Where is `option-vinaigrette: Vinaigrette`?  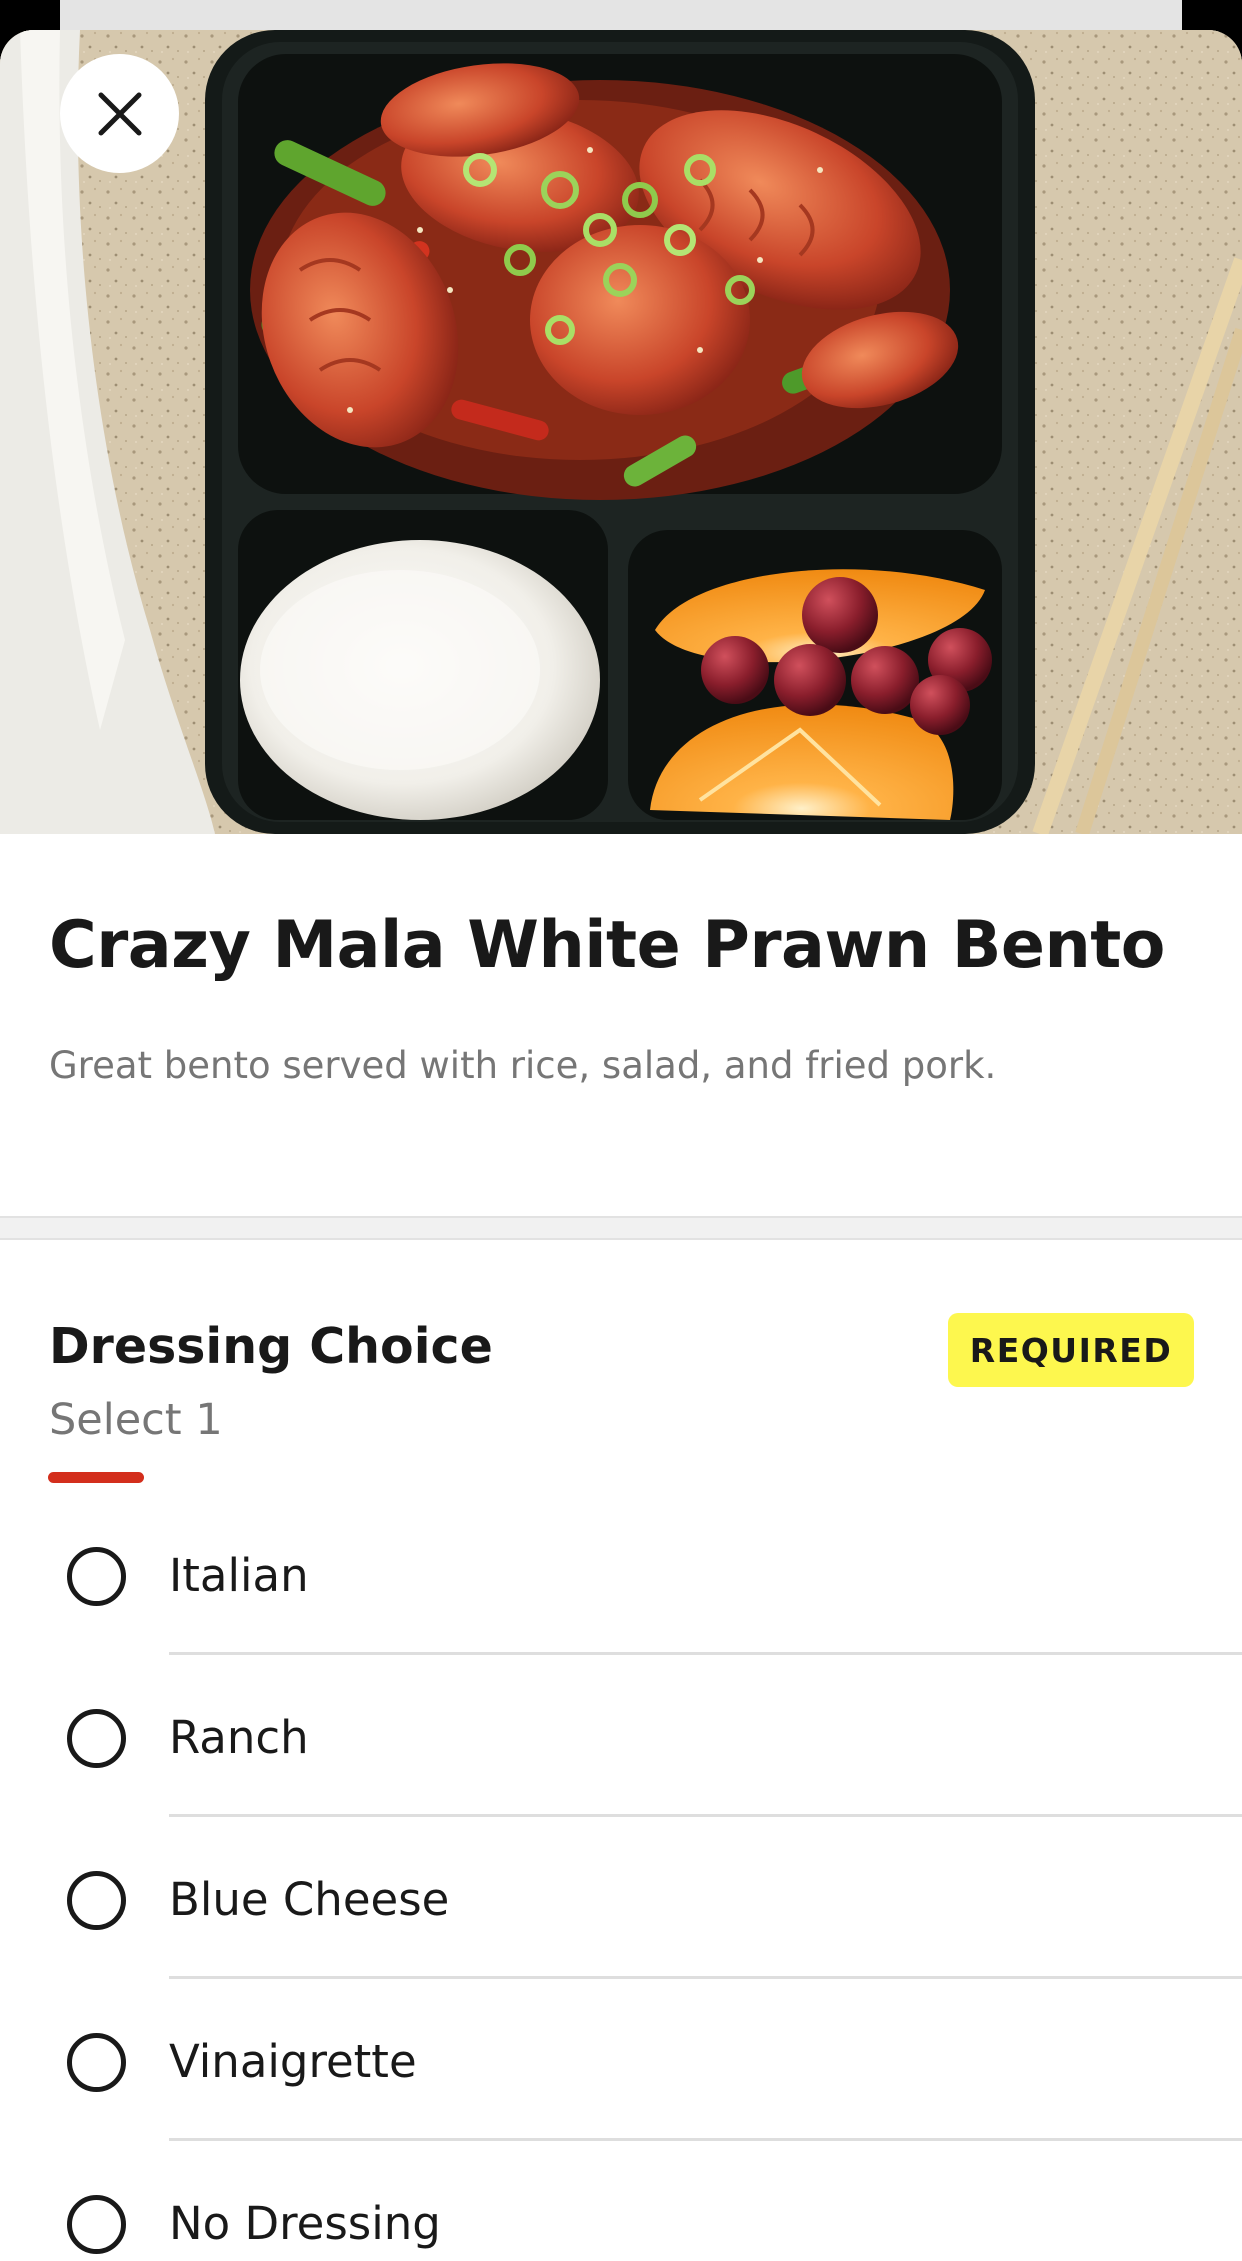 option-vinaigrette: Vinaigrette is located at coordinates (621, 2060).